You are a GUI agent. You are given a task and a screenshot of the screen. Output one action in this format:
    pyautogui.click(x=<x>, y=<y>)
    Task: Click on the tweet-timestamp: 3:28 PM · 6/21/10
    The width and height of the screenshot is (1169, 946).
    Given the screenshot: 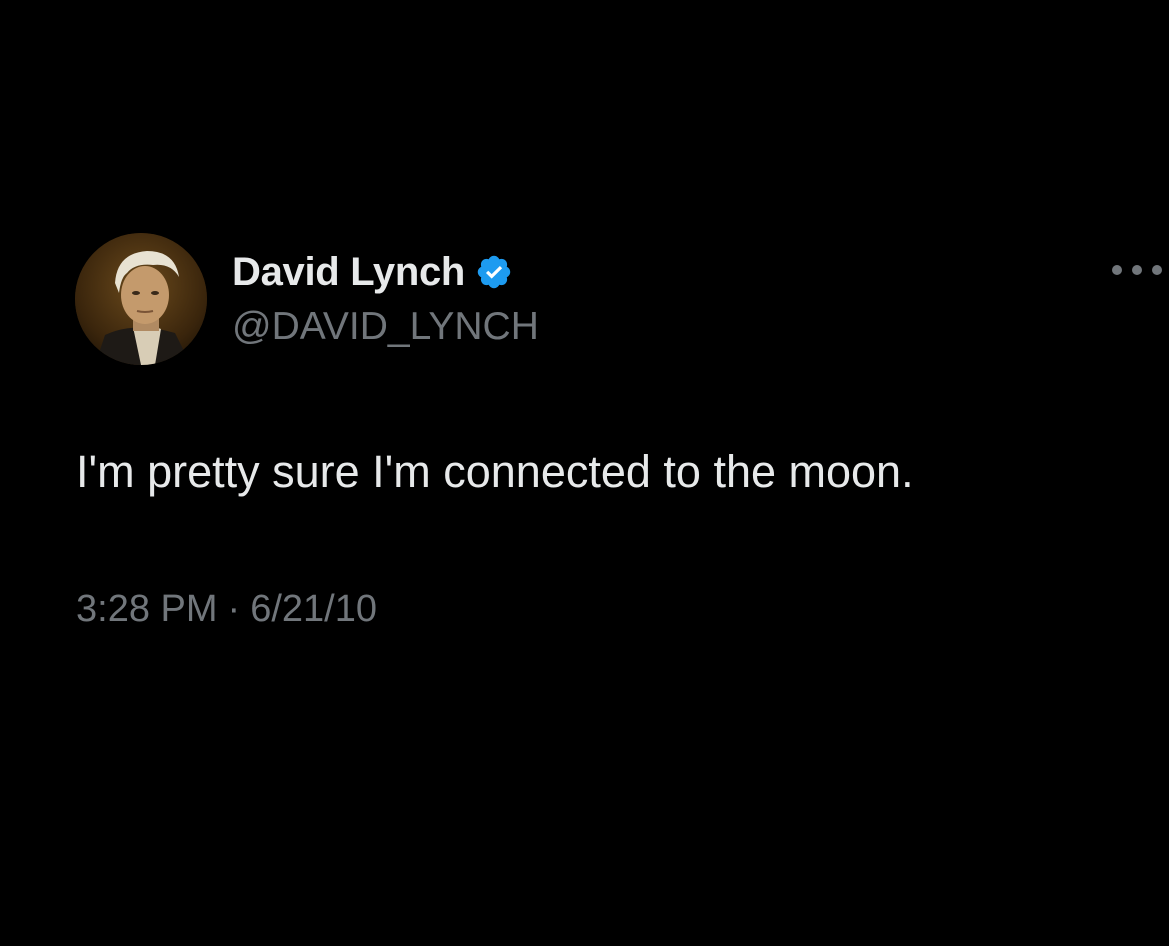 What is the action you would take?
    pyautogui.click(x=226, y=609)
    